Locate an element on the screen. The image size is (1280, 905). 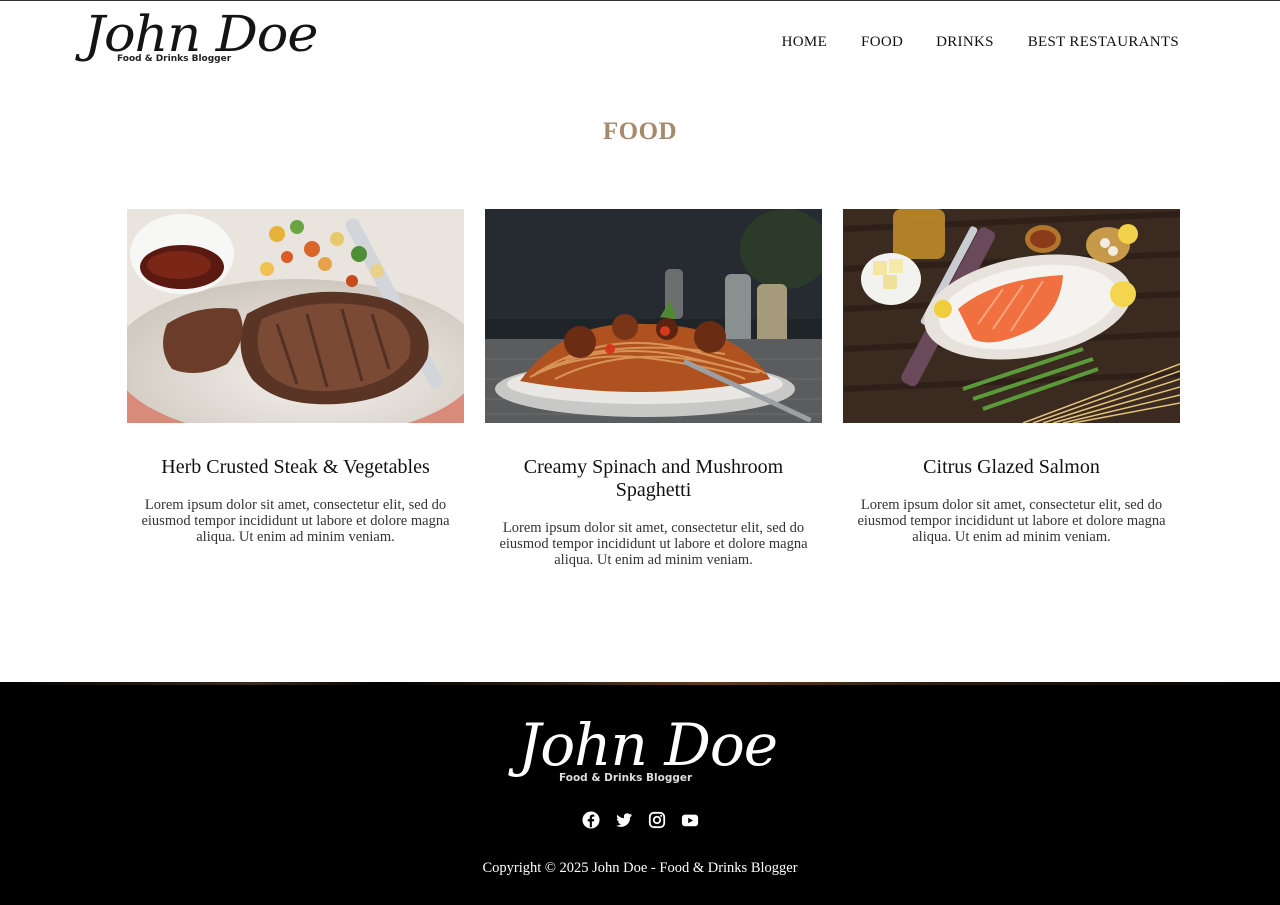
main-nav: HOME FOOD DRINKS BEST RESTAURANTS is located at coordinates (980, 42).